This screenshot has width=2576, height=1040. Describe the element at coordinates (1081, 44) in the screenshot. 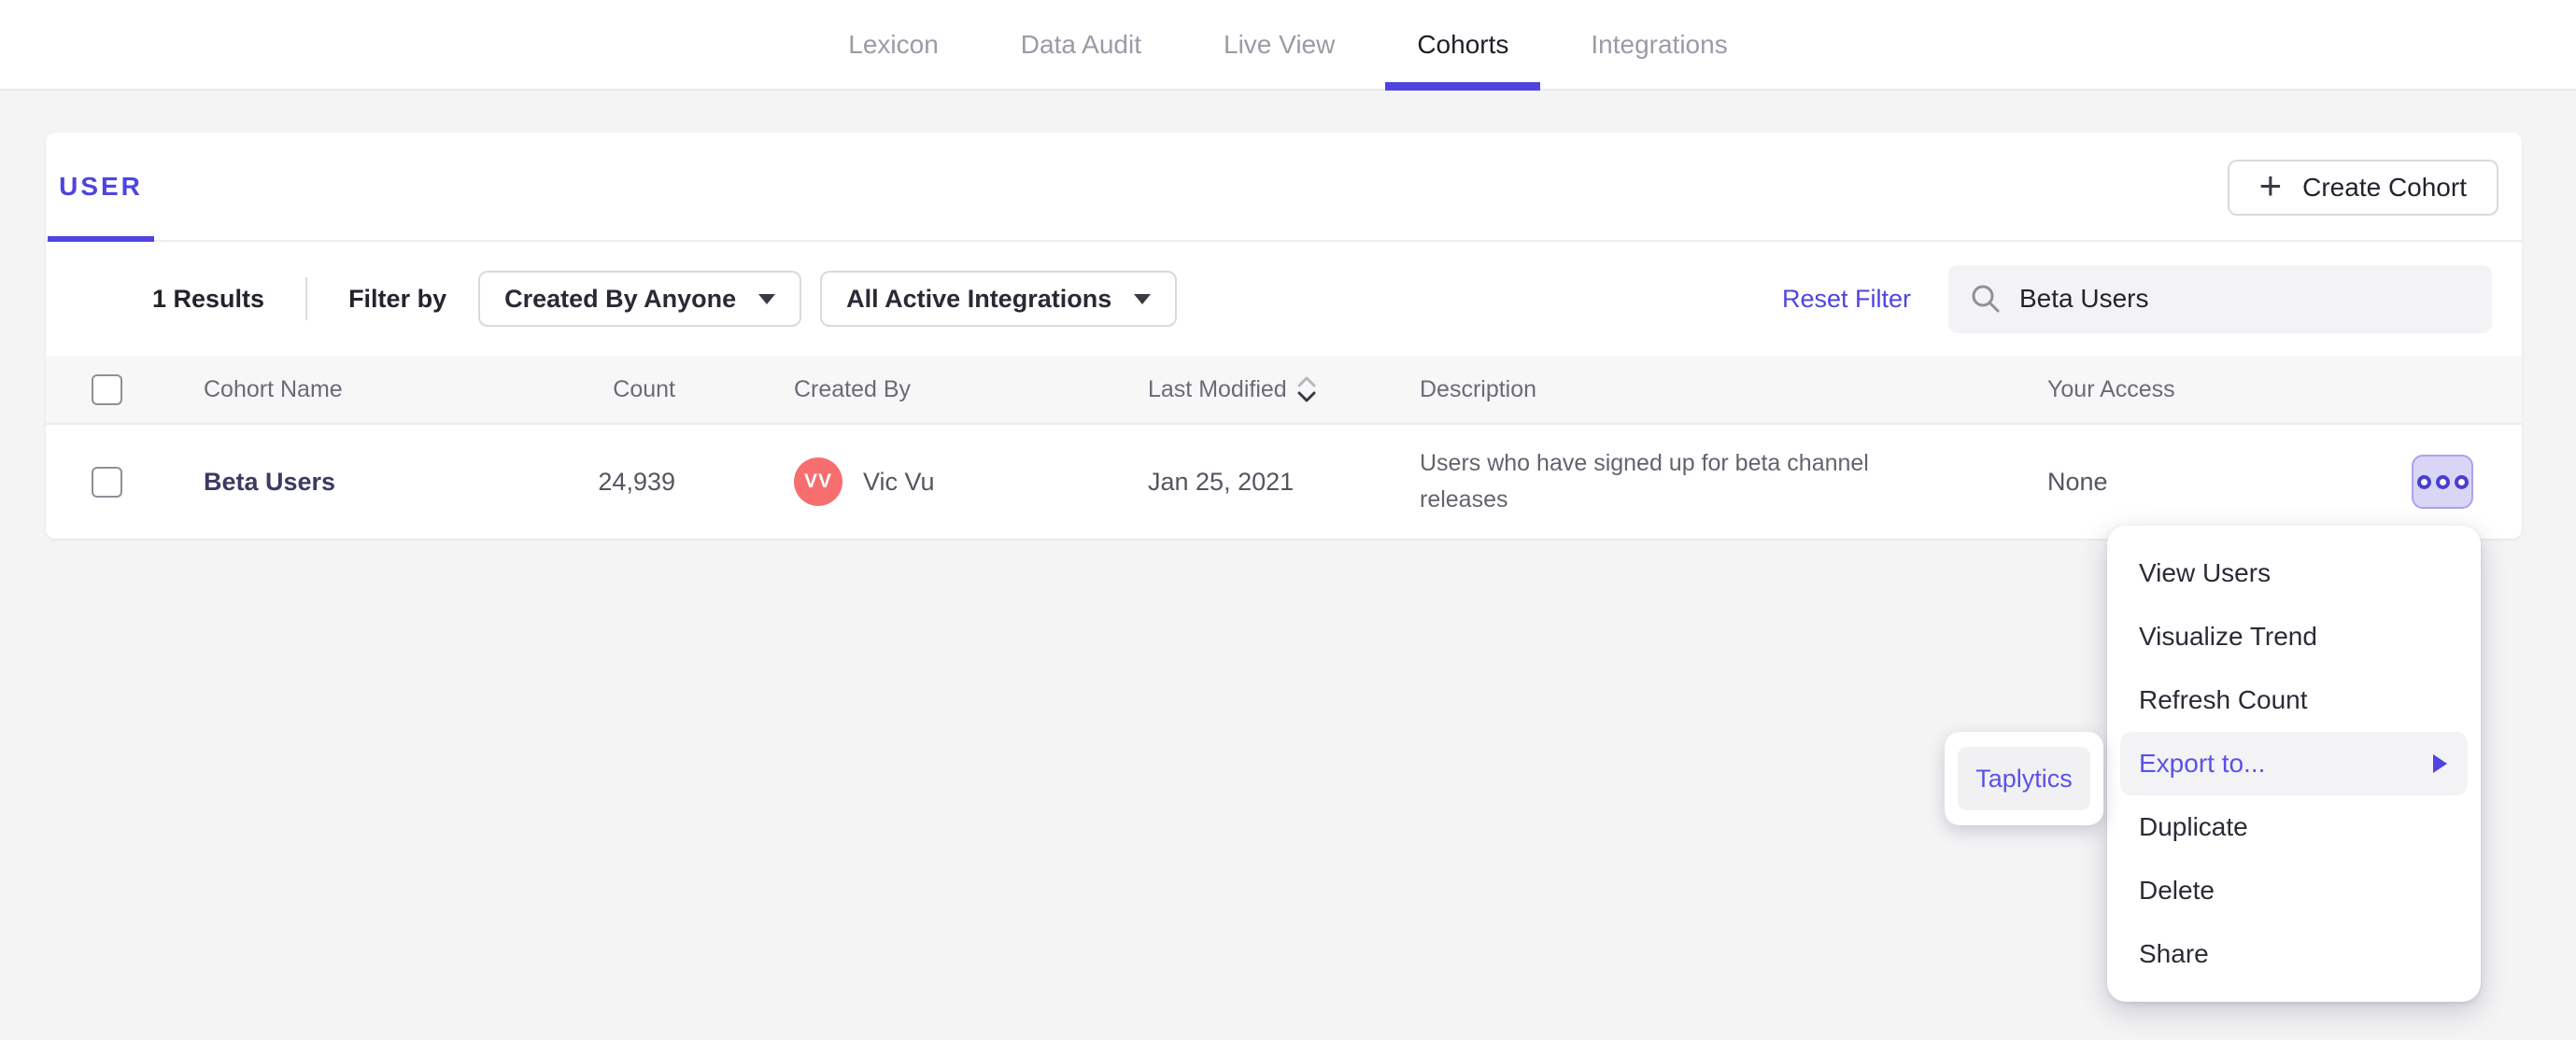

I see `tab-data-audit: Data Audit` at that location.